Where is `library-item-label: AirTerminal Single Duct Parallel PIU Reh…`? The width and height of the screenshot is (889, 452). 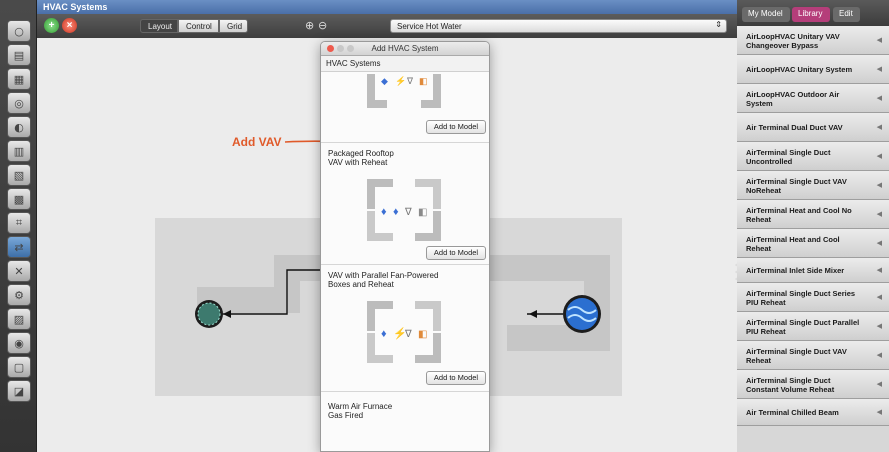
library-item-label: AirTerminal Single Duct Parallel PIU Reh… is located at coordinates (803, 326).